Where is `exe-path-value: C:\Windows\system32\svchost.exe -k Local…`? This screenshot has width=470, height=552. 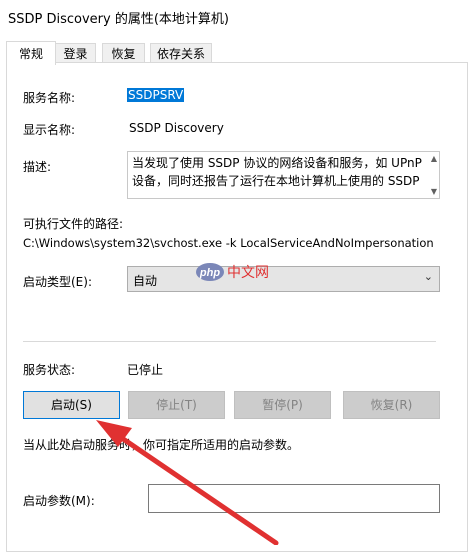
exe-path-value: C:\Windows\system32\svchost.exe -k Local… is located at coordinates (228, 243).